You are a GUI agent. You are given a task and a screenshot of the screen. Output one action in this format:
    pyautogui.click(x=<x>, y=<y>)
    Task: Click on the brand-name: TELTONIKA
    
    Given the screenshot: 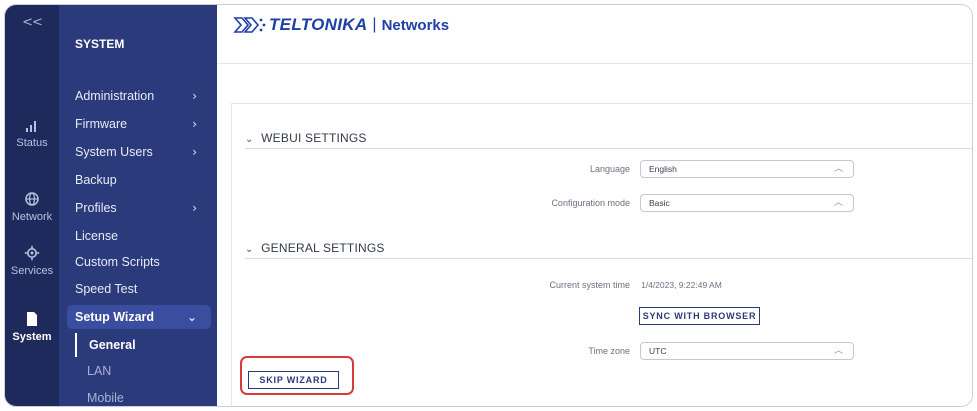 What is the action you would take?
    pyautogui.click(x=318, y=24)
    